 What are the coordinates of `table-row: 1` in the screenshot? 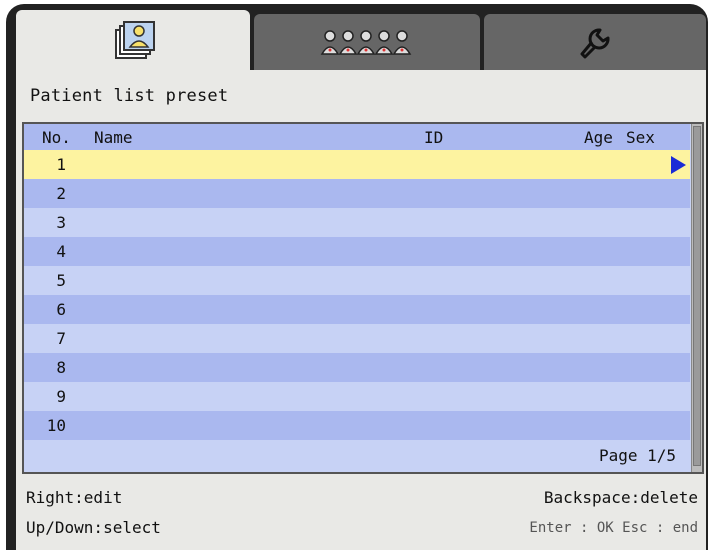 It's located at (357, 164).